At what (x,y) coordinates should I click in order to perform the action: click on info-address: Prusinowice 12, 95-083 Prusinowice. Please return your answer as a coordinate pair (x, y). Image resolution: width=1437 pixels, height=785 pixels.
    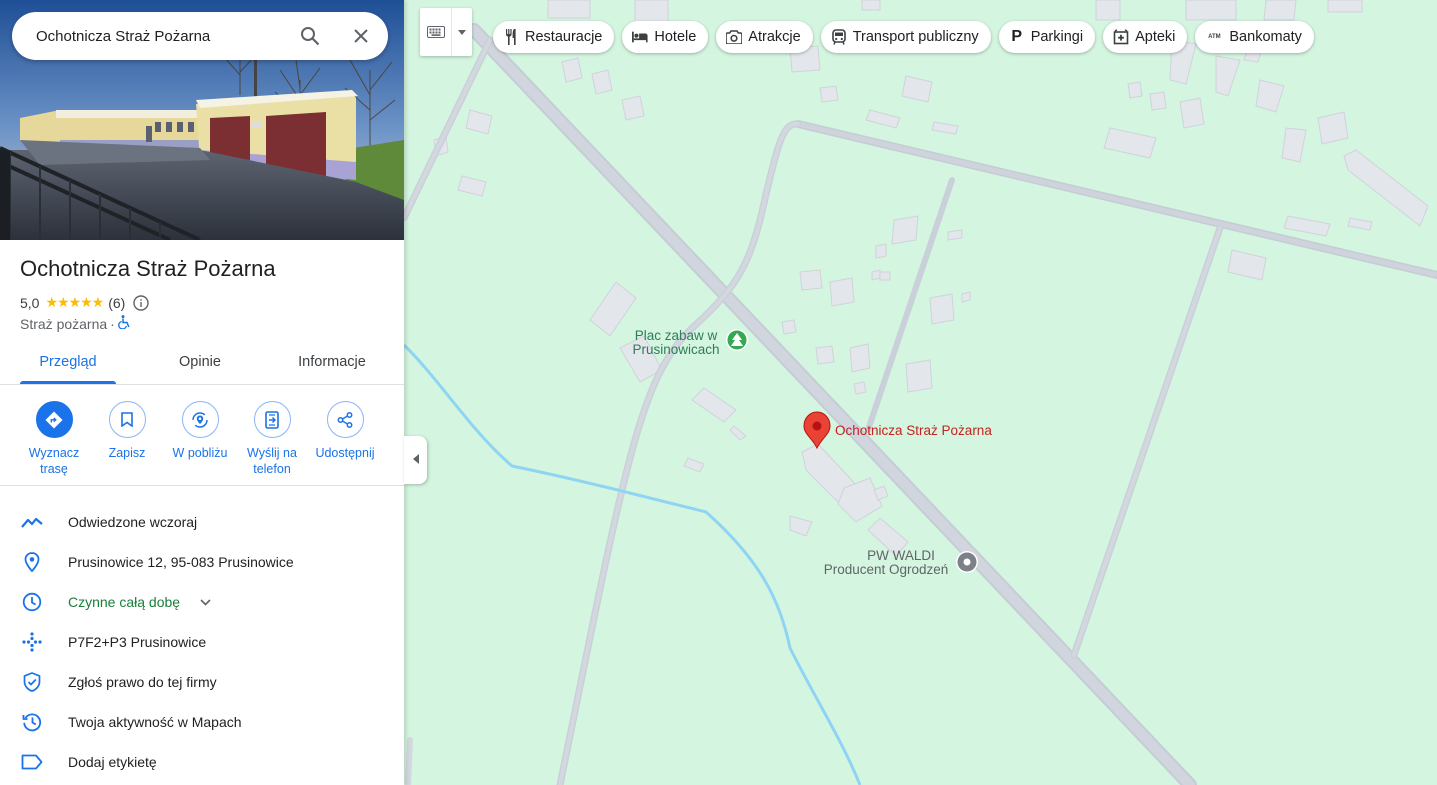
    Looking at the image, I should click on (202, 562).